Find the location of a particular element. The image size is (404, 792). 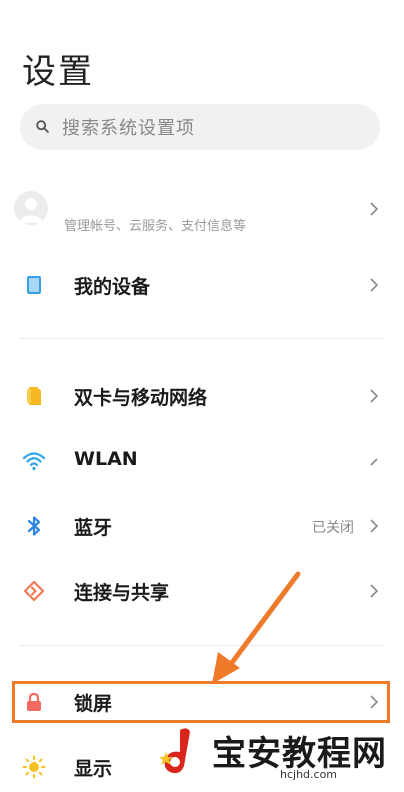

row-bluetooth: 蓝牙 已关闭 is located at coordinates (202, 526).